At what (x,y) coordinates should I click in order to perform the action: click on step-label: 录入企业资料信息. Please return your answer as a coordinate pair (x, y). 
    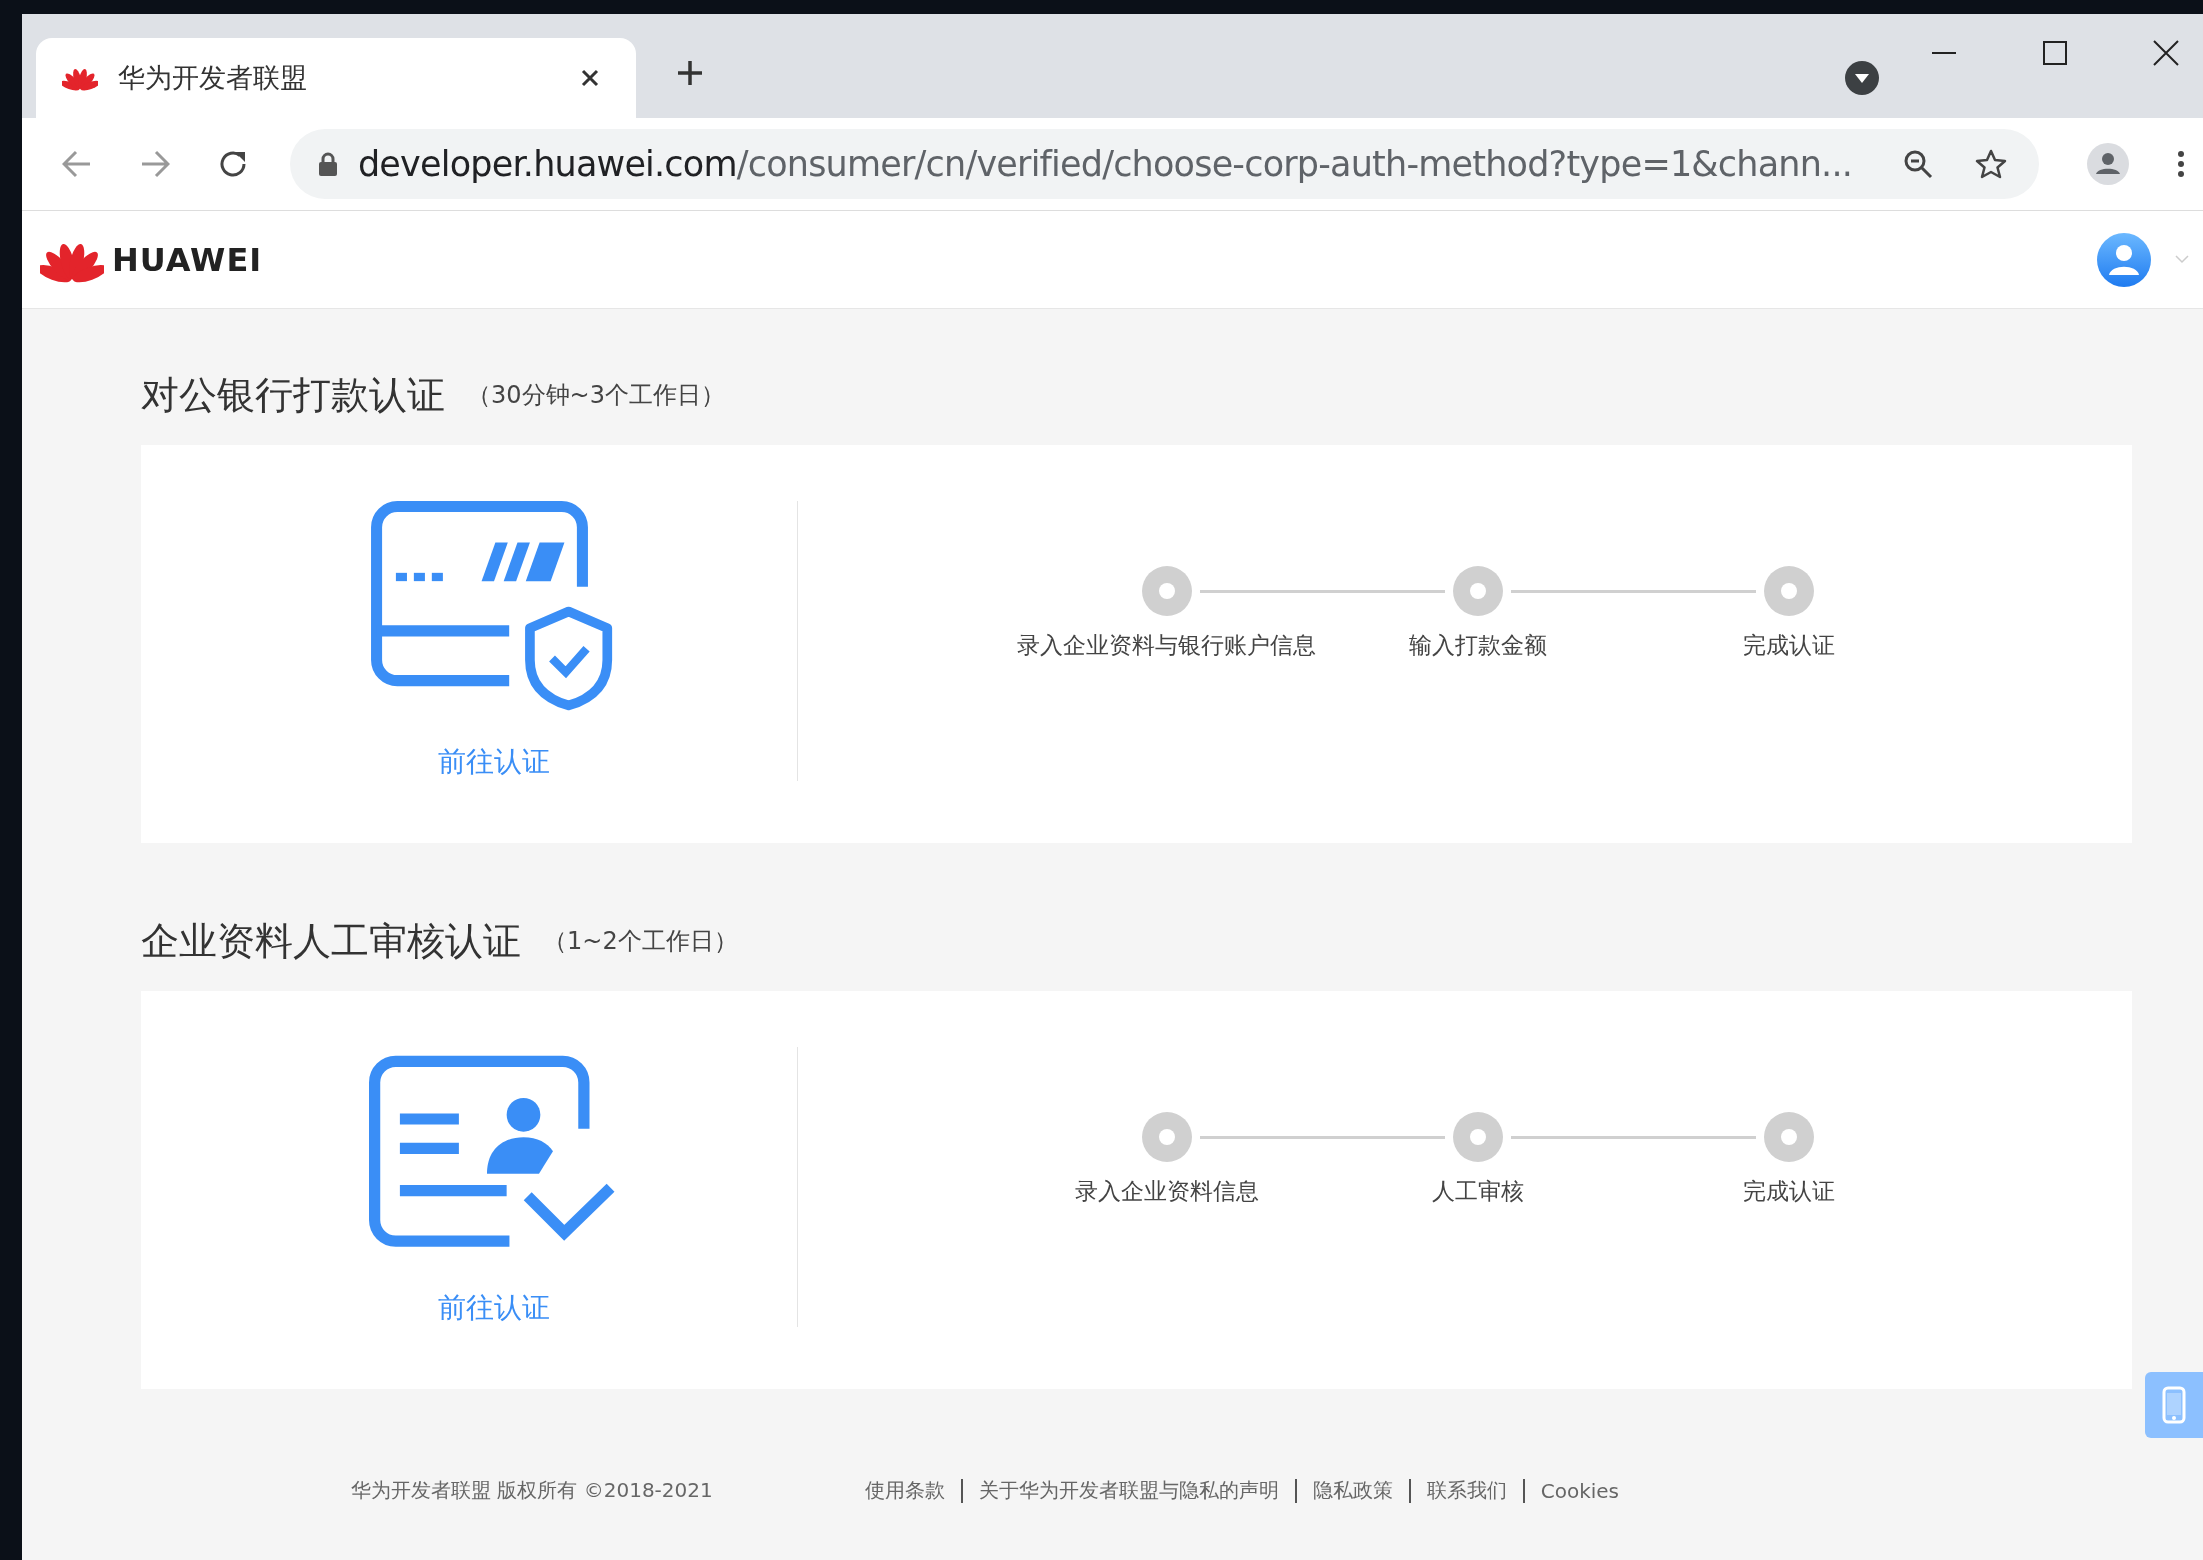
    Looking at the image, I should click on (1166, 1191).